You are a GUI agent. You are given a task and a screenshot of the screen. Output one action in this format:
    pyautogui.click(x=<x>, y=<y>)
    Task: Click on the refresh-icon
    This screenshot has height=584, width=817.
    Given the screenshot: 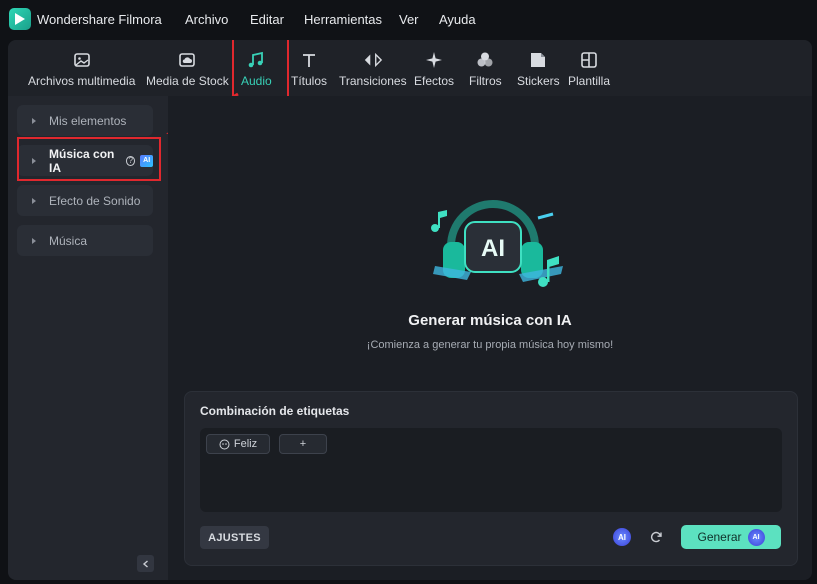 What is the action you would take?
    pyautogui.click(x=656, y=537)
    